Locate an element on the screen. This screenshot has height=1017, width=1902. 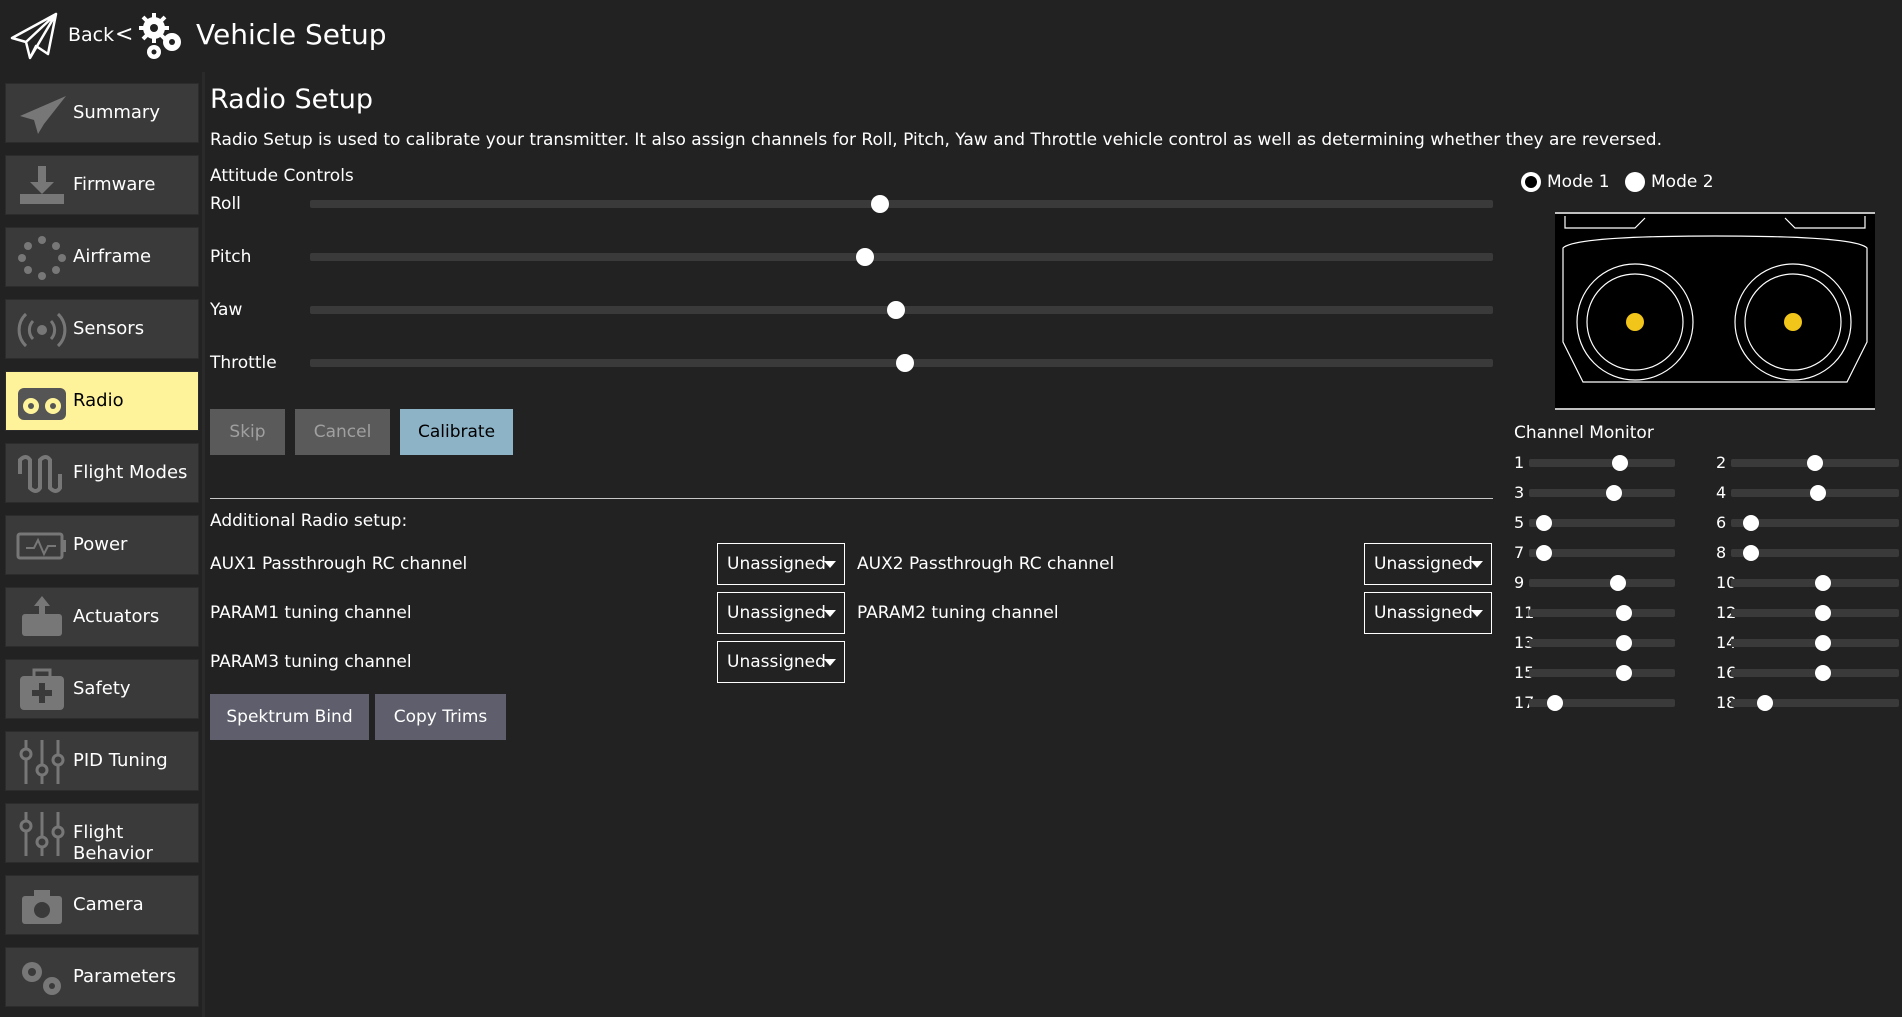
throttle-label: Throttle is located at coordinates (243, 363).